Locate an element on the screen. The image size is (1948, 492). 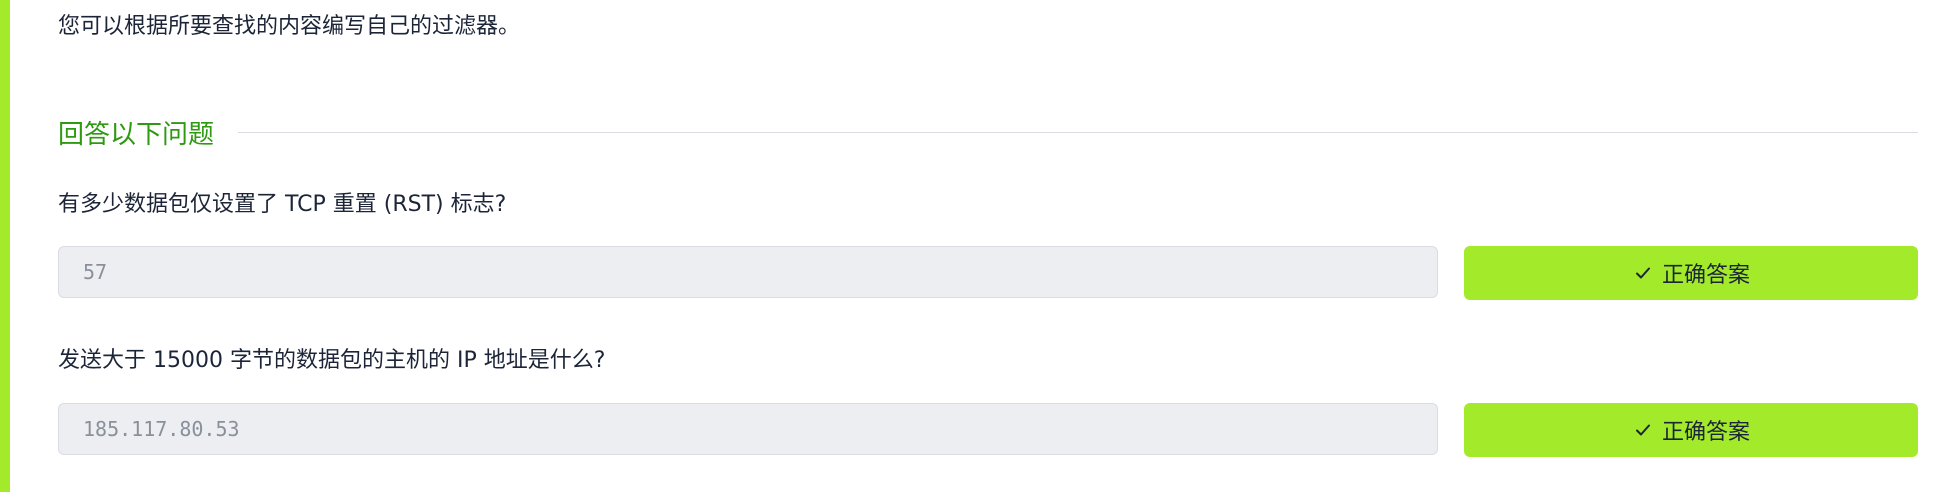
correct-answer-button-1: 正确答案 is located at coordinates (1691, 273).